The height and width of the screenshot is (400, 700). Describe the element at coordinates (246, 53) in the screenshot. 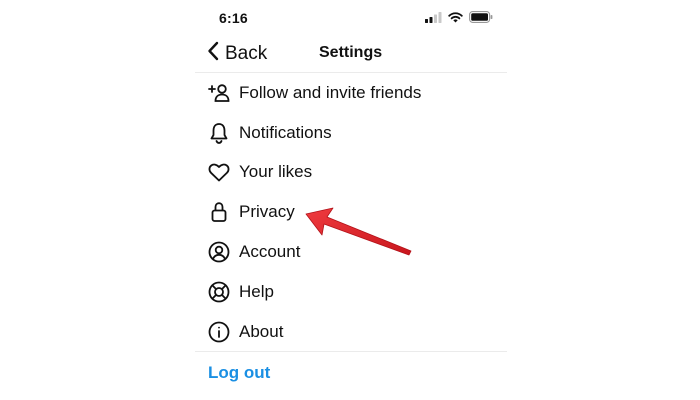

I see `back-label: Back` at that location.